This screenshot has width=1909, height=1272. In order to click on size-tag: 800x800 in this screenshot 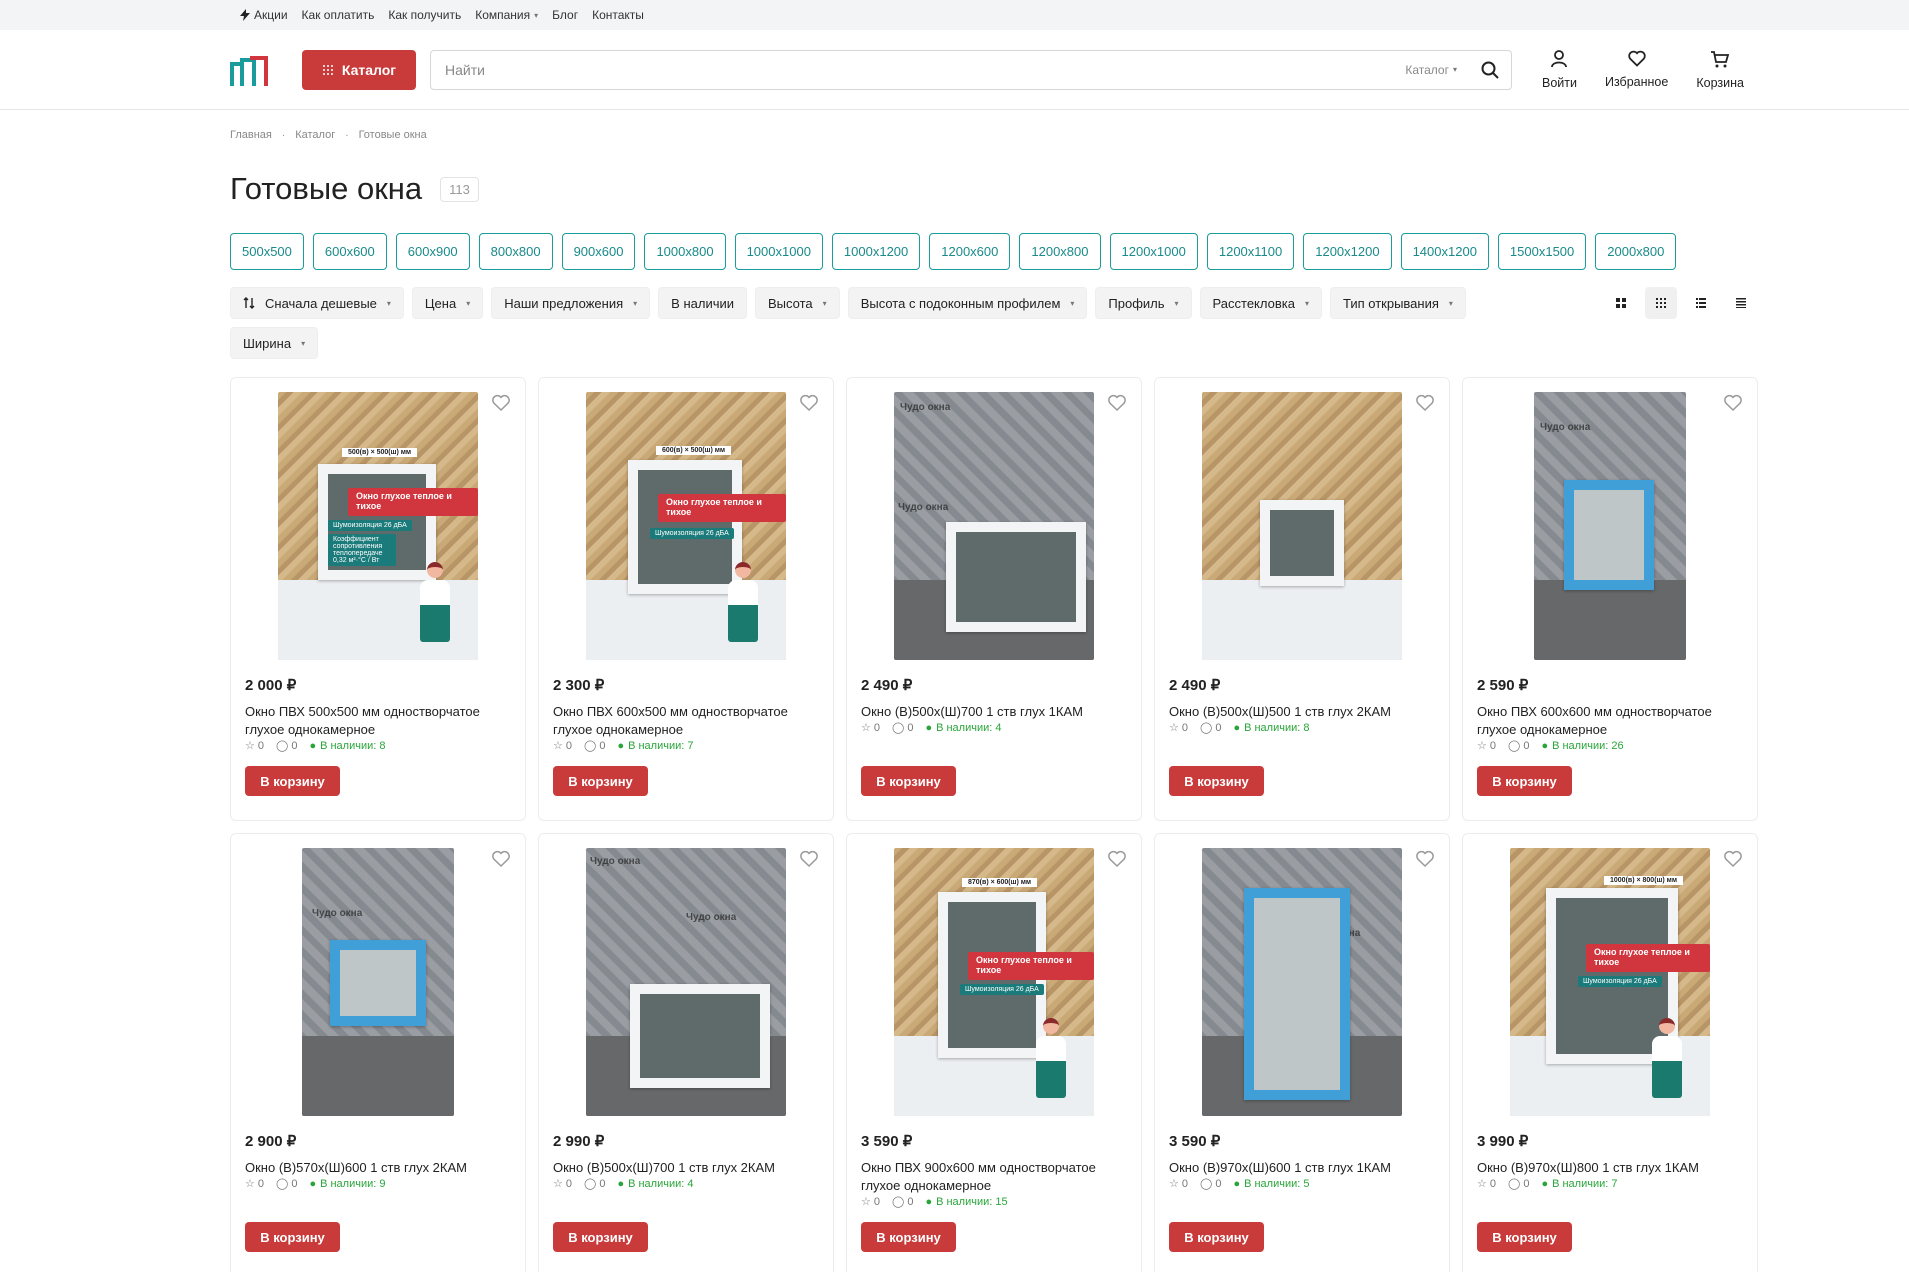, I will do `click(515, 251)`.